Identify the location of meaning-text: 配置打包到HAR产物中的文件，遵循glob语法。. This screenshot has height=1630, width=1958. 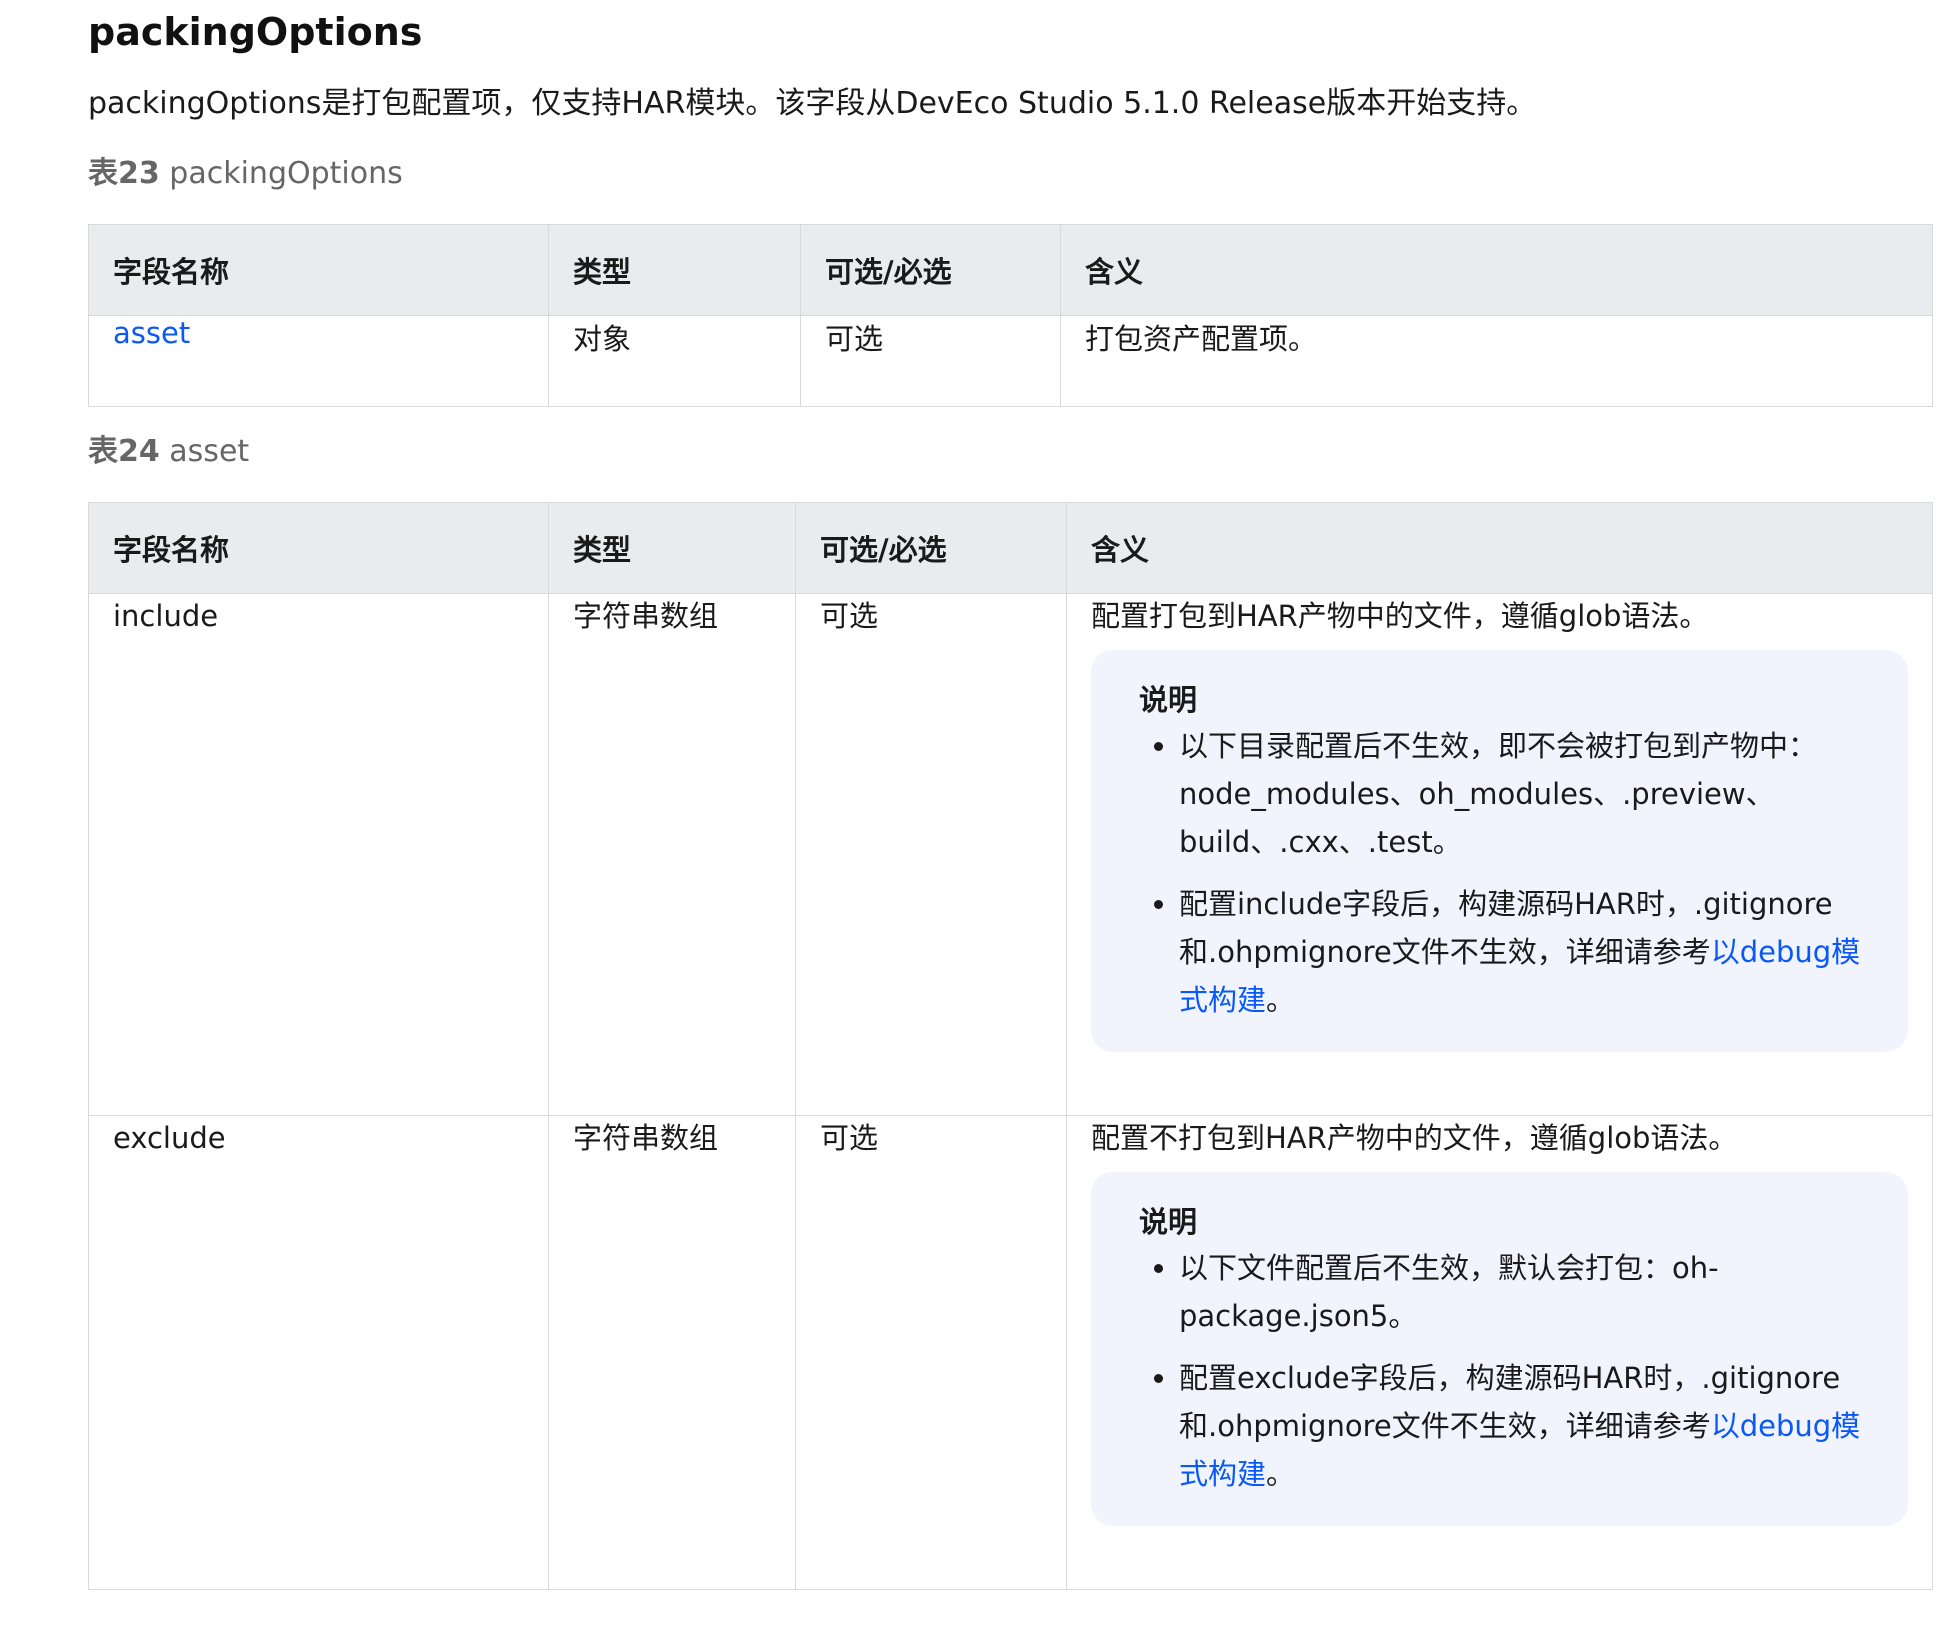
(1400, 616).